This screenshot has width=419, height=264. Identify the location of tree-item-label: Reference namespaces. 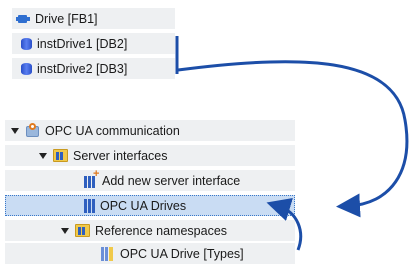
(161, 230).